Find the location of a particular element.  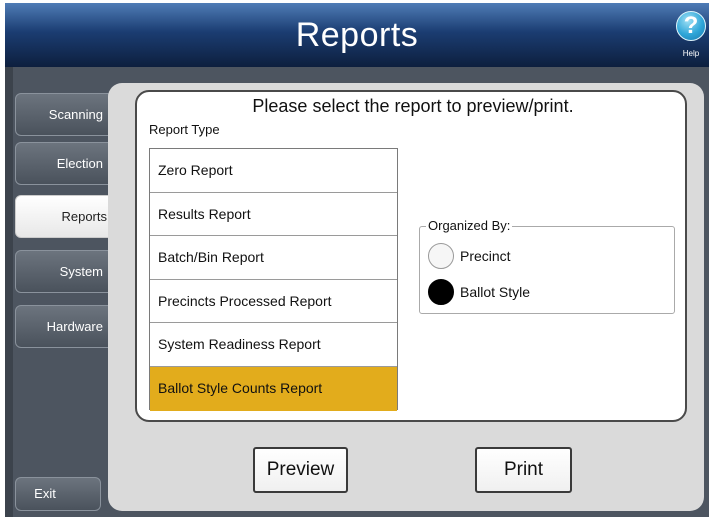

help-icon: ? is located at coordinates (691, 26).